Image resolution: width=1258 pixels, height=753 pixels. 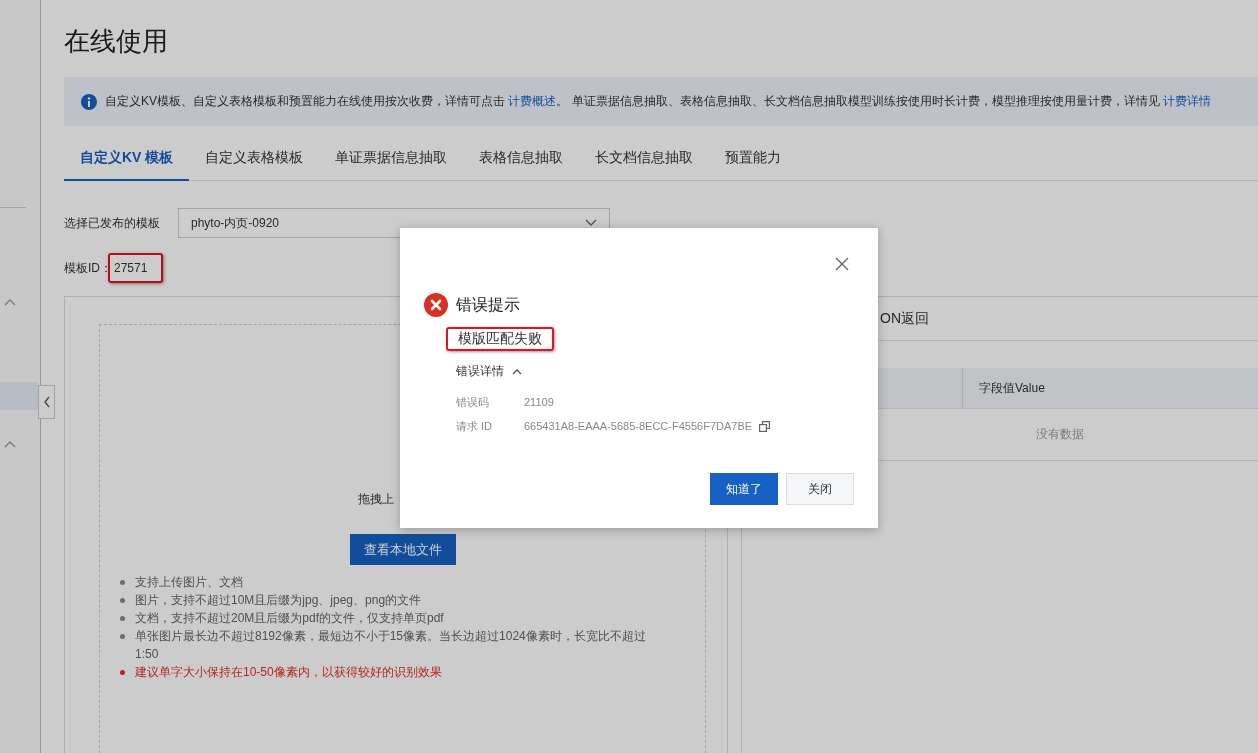 I want to click on detail-label: 错误码, so click(x=473, y=402).